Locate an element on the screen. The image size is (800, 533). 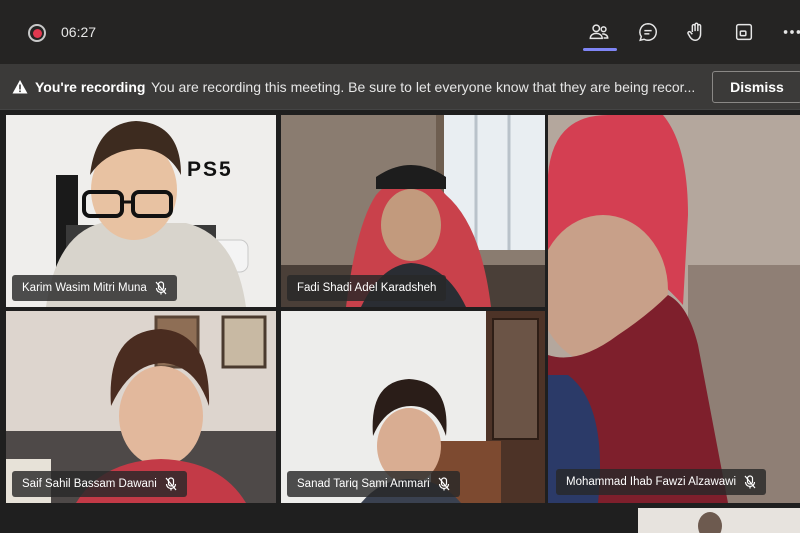
meeting-toolbar: 06:27 is located at coordinates (400, 32).